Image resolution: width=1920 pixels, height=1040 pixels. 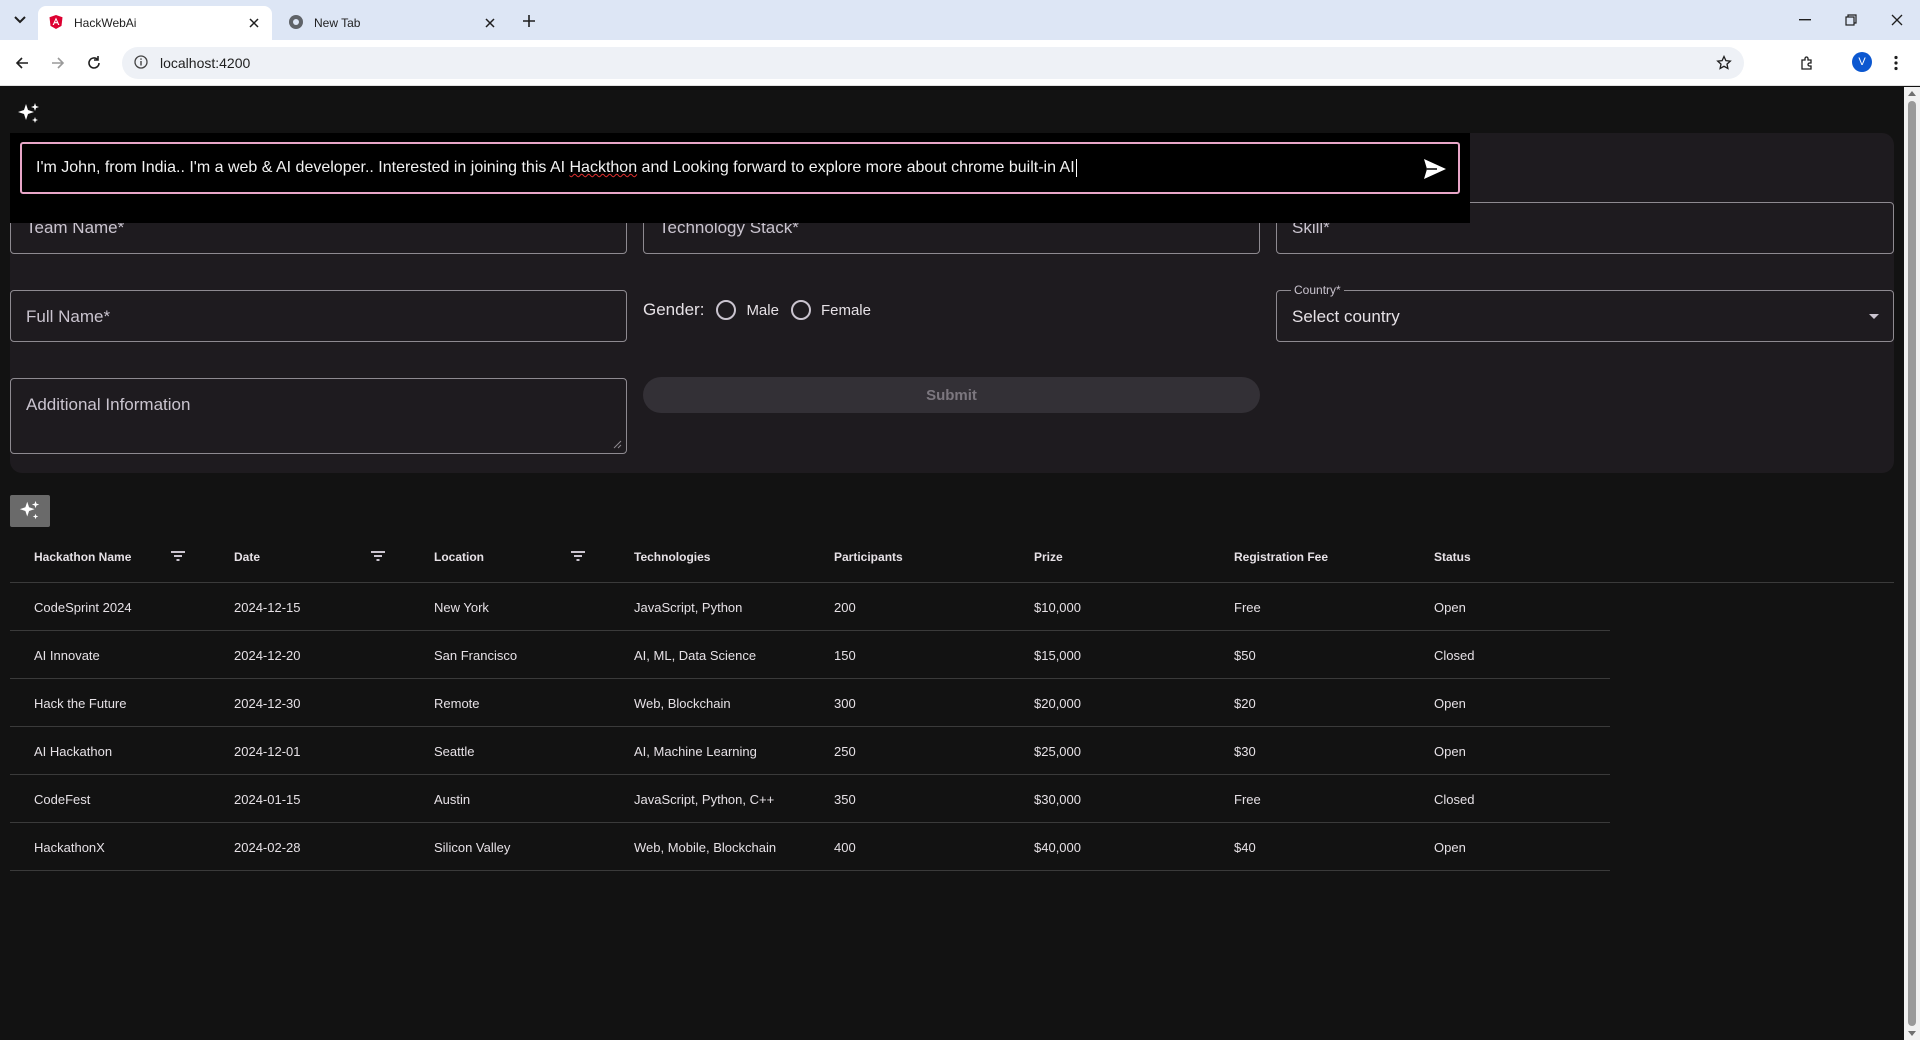 What do you see at coordinates (105, 23) in the screenshot?
I see `tab-title: HackWebAi` at bounding box center [105, 23].